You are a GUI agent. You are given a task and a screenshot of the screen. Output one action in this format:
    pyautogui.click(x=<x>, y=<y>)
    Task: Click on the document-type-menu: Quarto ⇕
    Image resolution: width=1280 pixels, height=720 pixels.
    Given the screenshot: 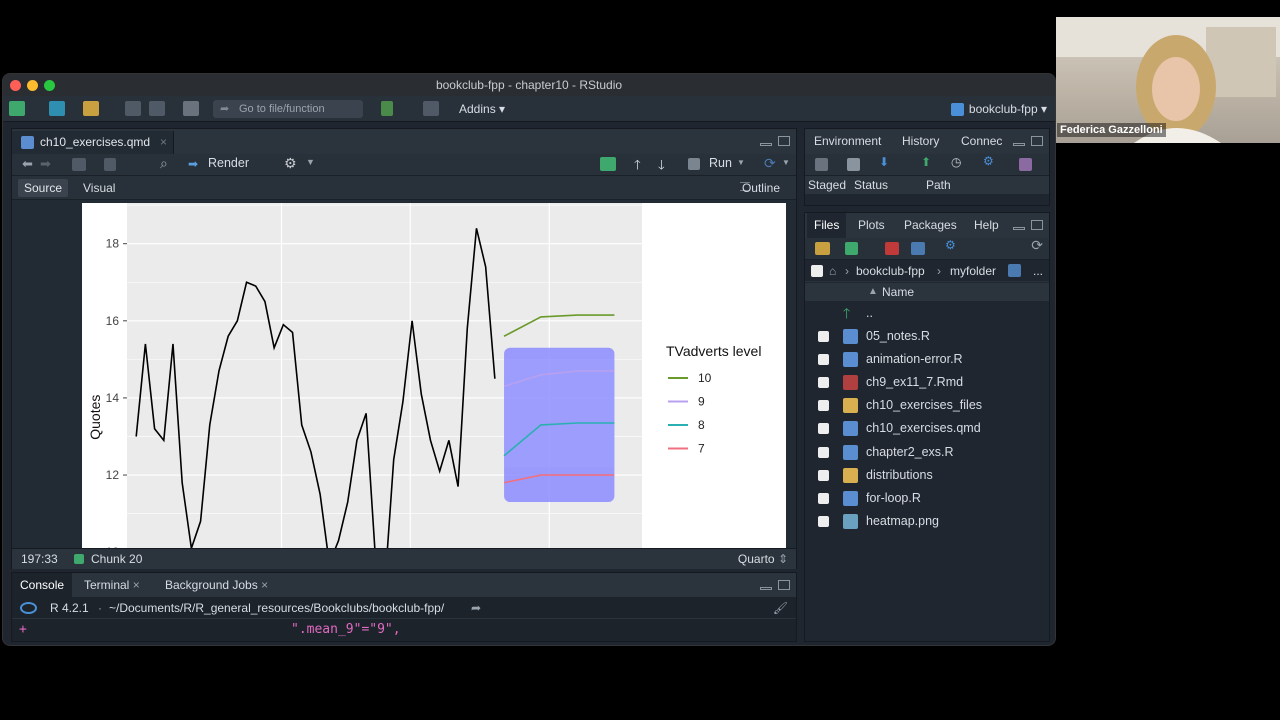 What is the action you would take?
    pyautogui.click(x=763, y=559)
    